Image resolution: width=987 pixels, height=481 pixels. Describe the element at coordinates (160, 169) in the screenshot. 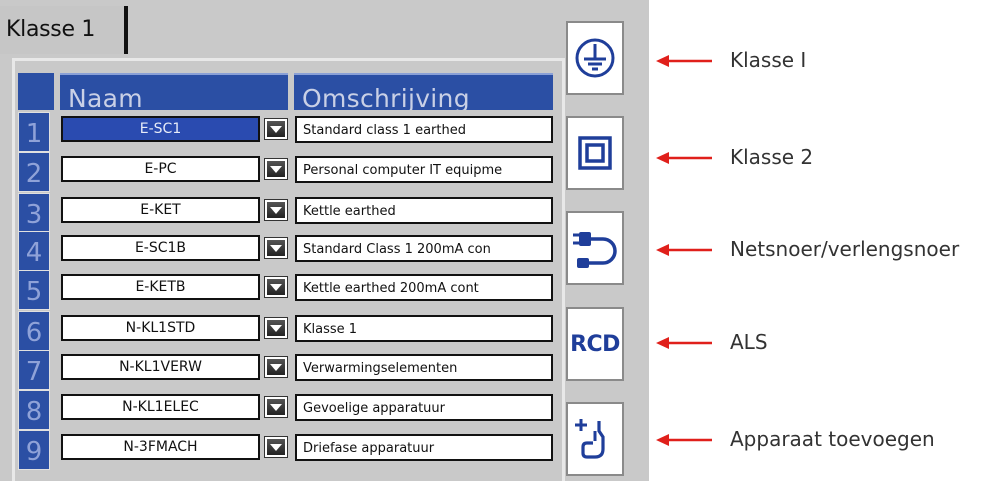

I see `test-code-select: E-PC` at that location.